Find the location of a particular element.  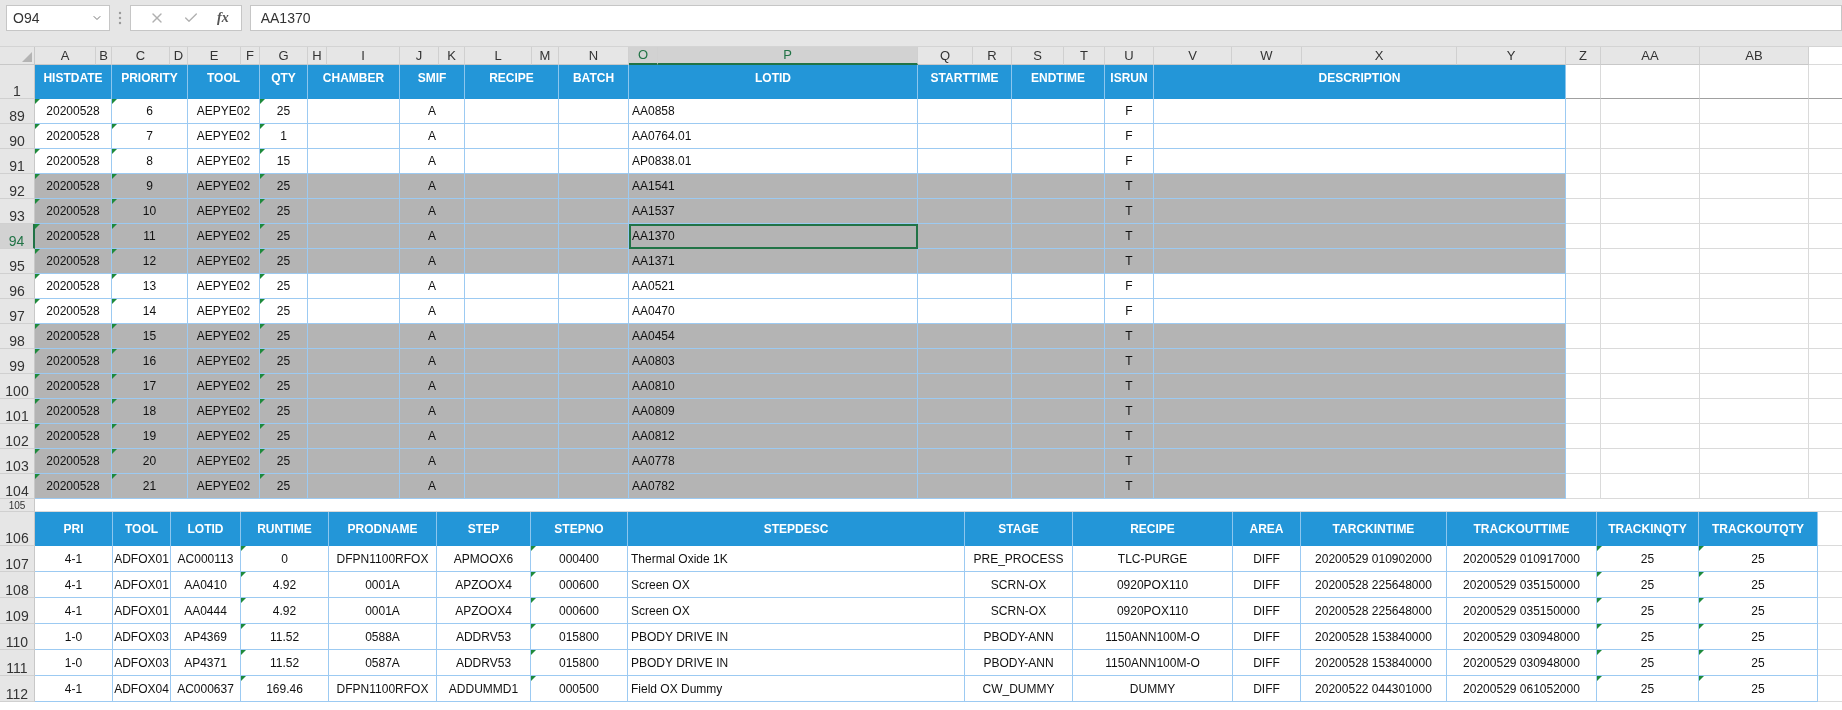

row-header: 104 is located at coordinates (17, 486).